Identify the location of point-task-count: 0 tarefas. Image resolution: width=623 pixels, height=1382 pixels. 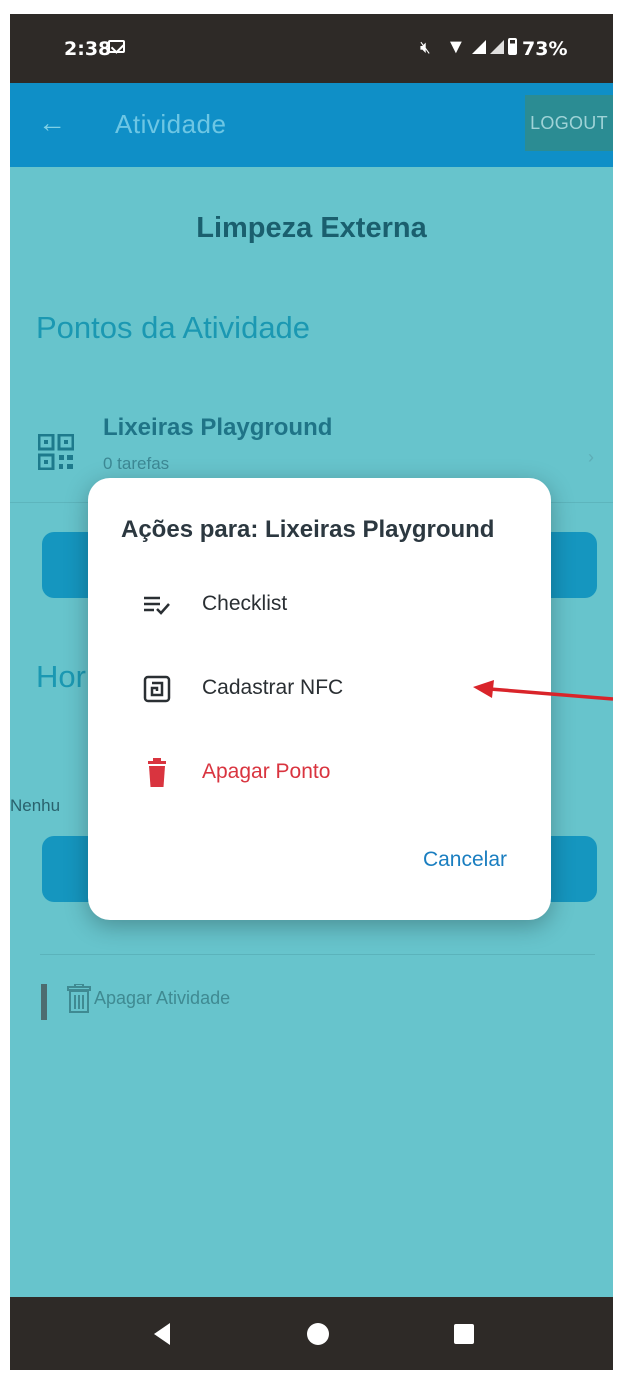
(136, 463).